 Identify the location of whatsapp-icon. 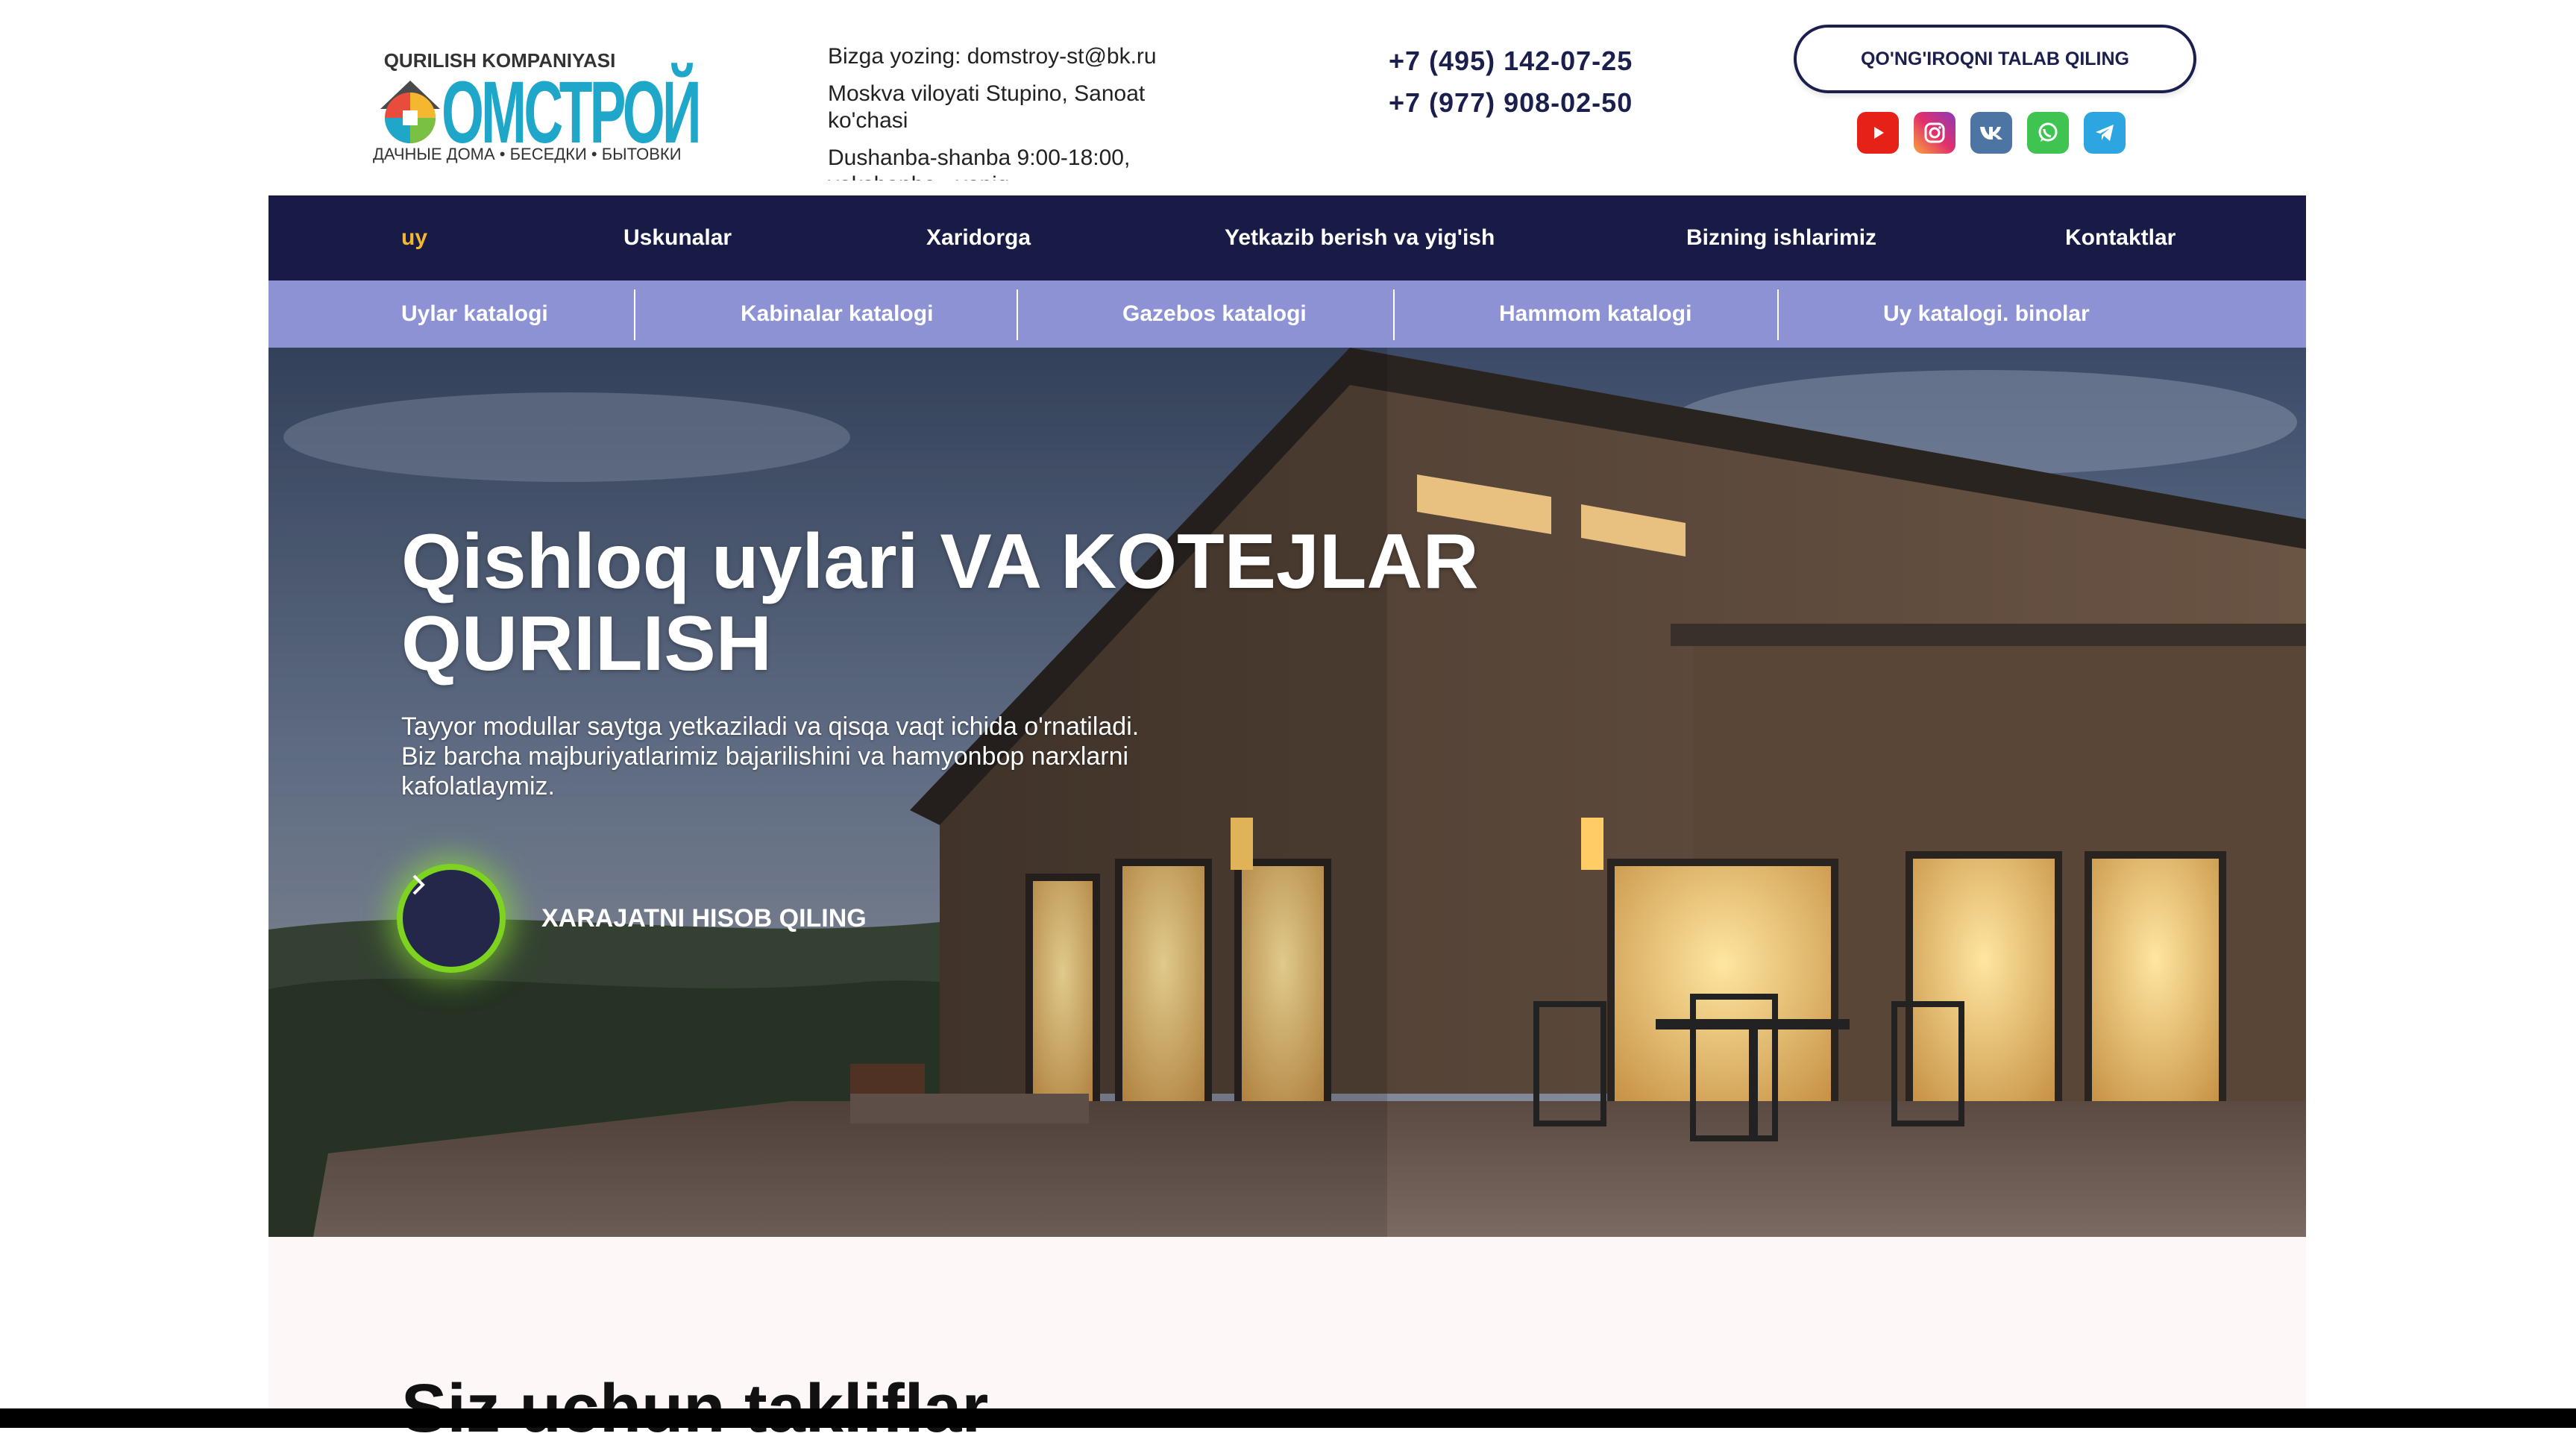
(2048, 133).